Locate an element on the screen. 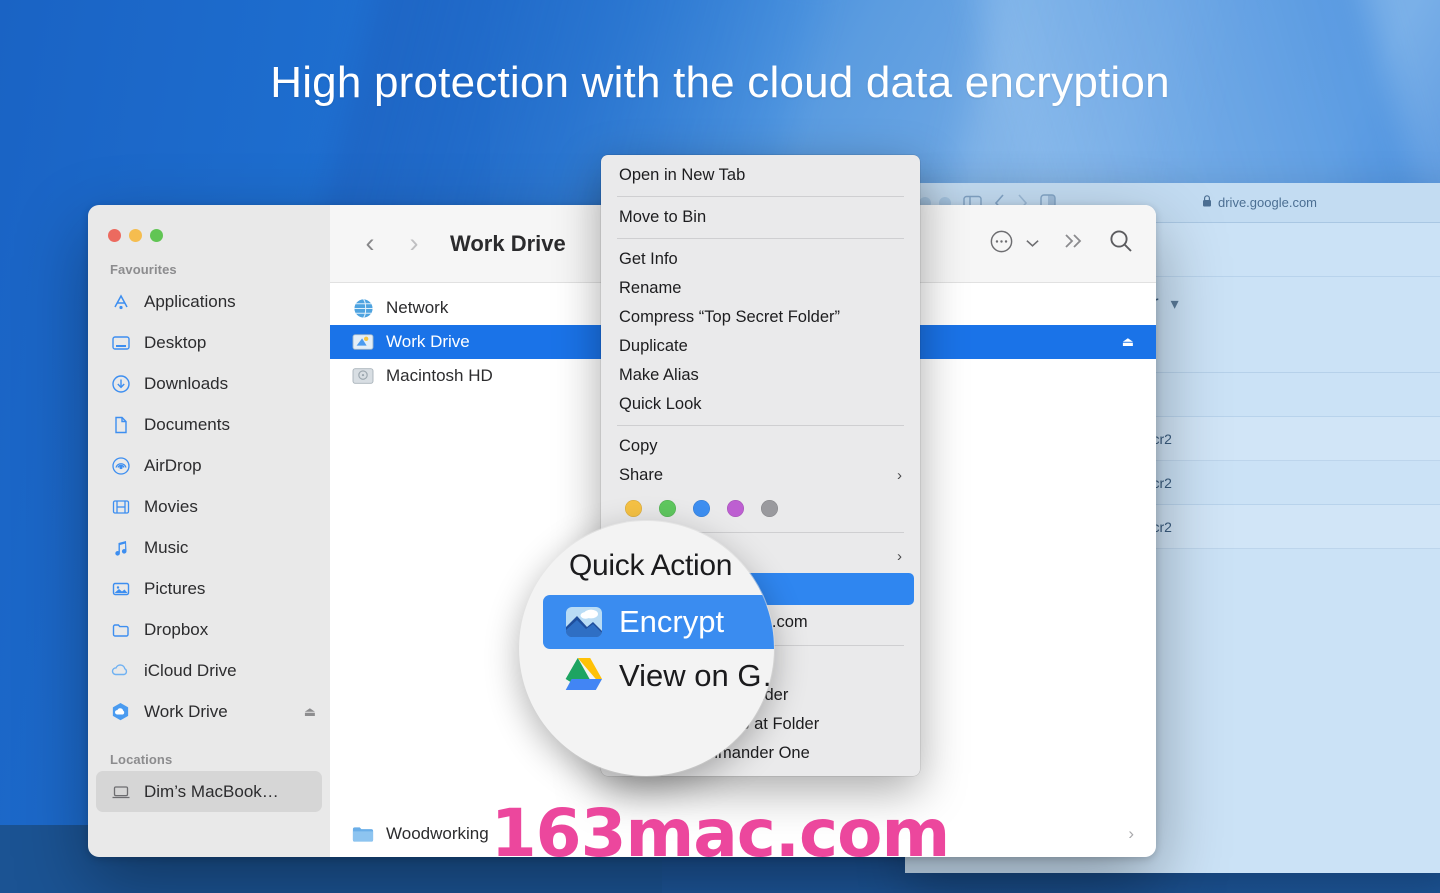  documents-icon is located at coordinates (120, 424).